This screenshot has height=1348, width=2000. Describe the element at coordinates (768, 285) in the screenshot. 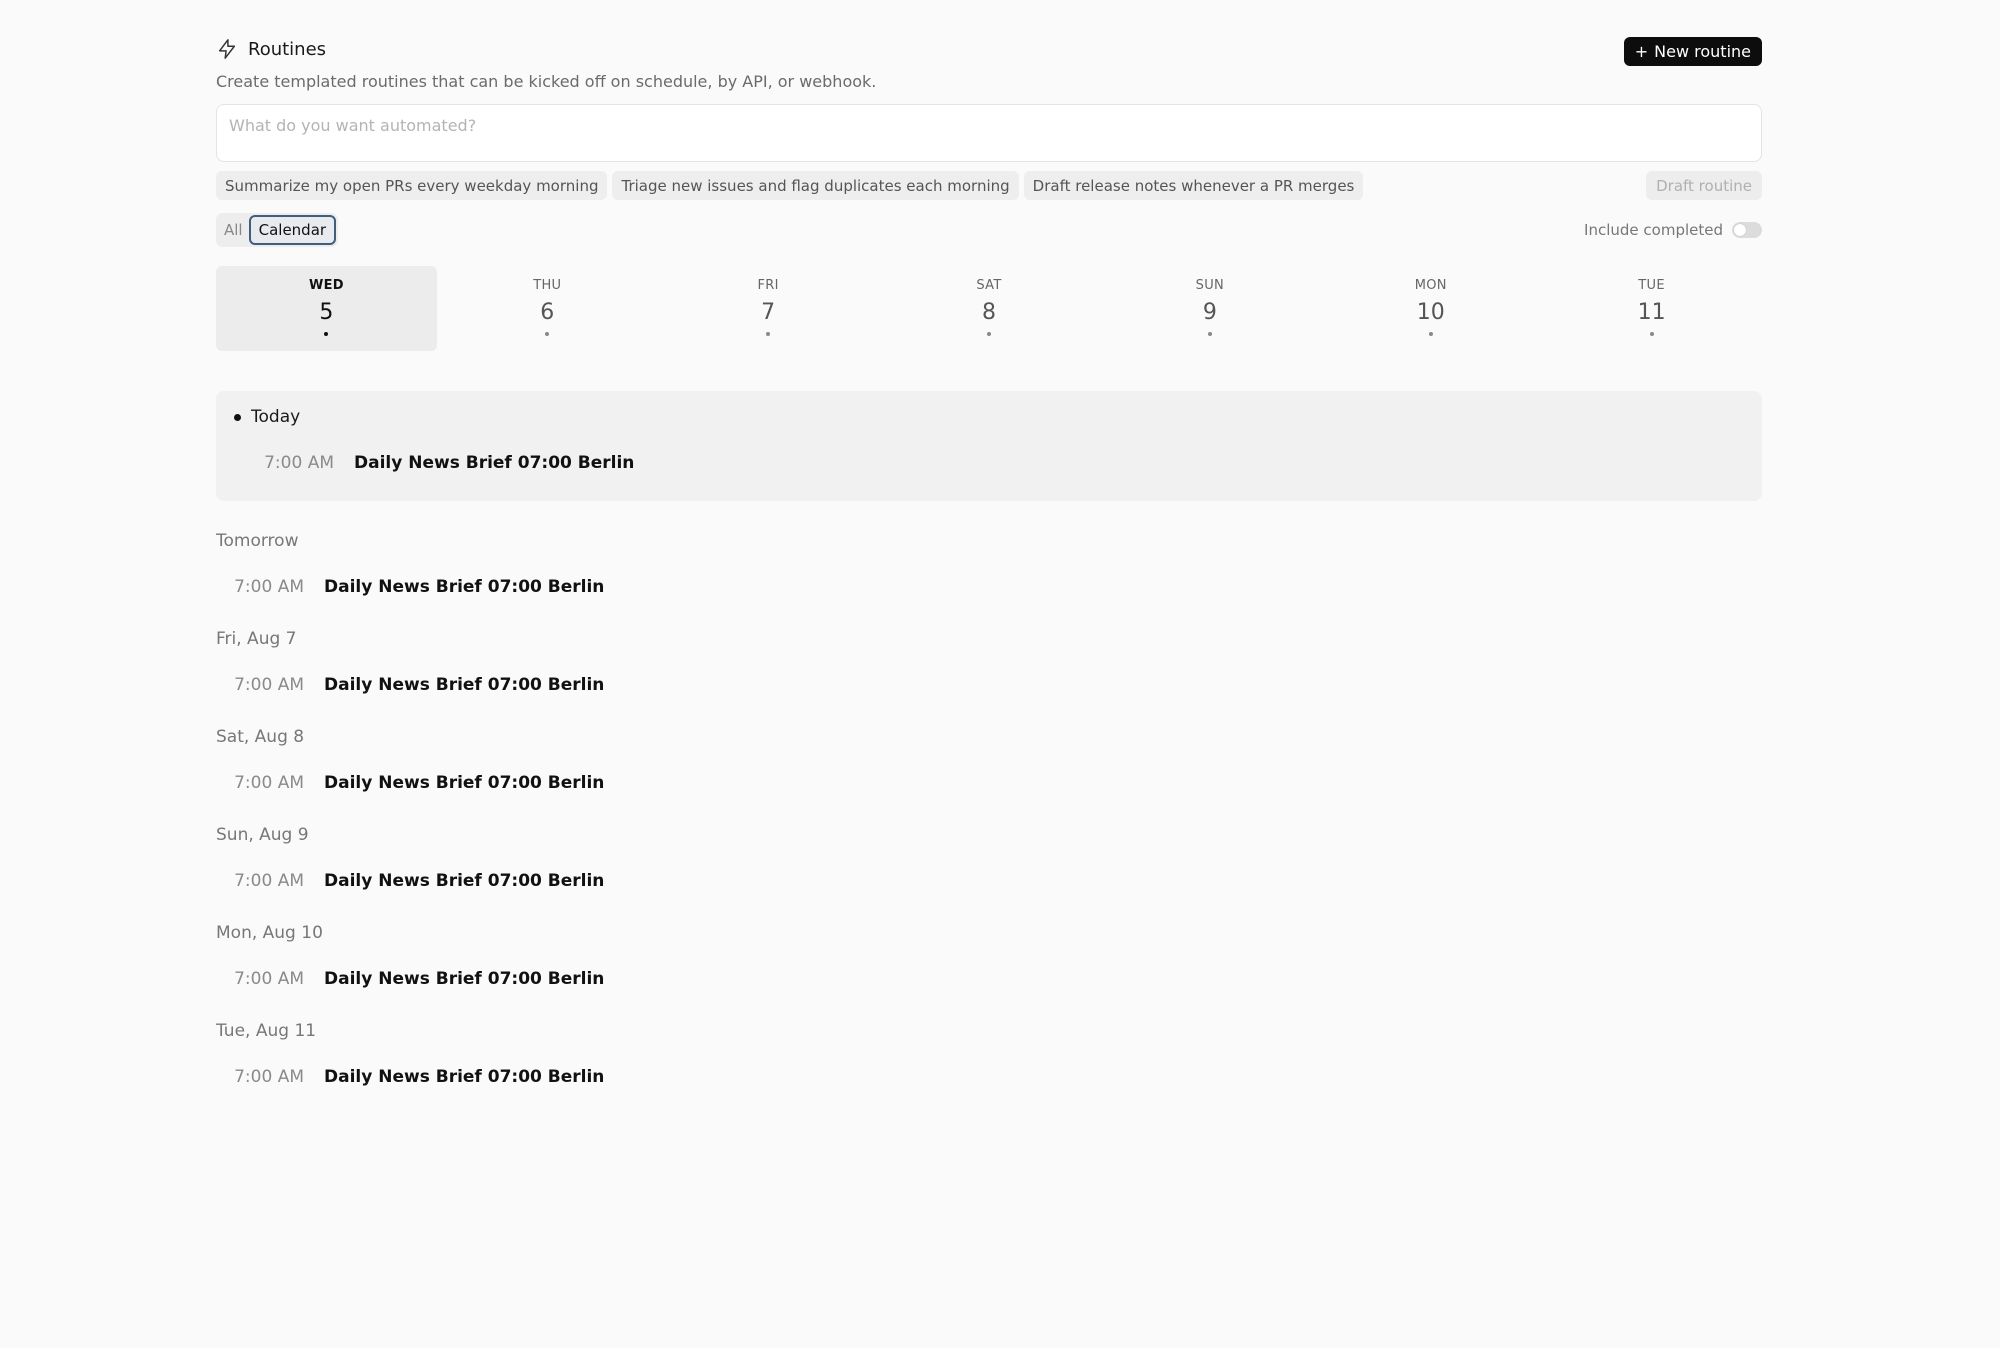

I see `day-of-week: FRI` at that location.